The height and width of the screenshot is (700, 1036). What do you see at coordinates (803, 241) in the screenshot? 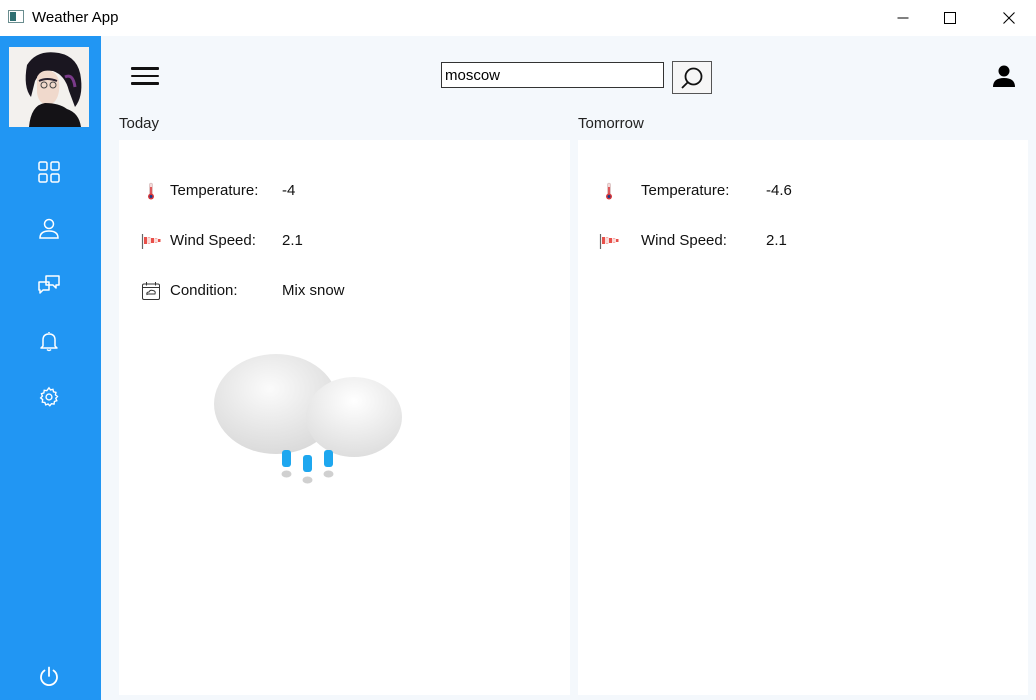
I see `tomorrow-wind-row: Wind Speed: 2.1` at bounding box center [803, 241].